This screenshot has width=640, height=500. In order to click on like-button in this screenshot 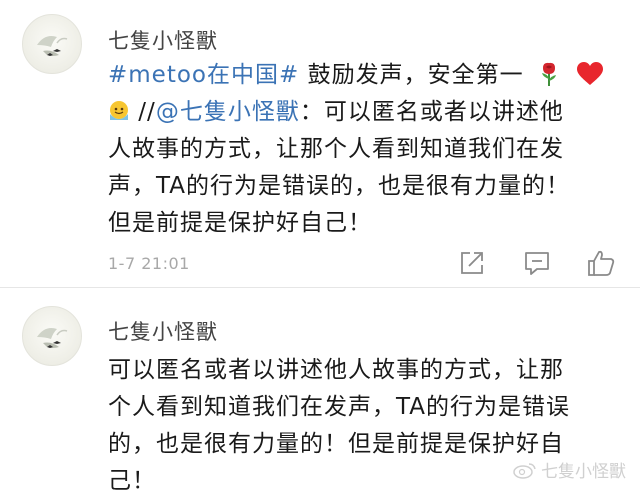, I will do `click(601, 263)`.